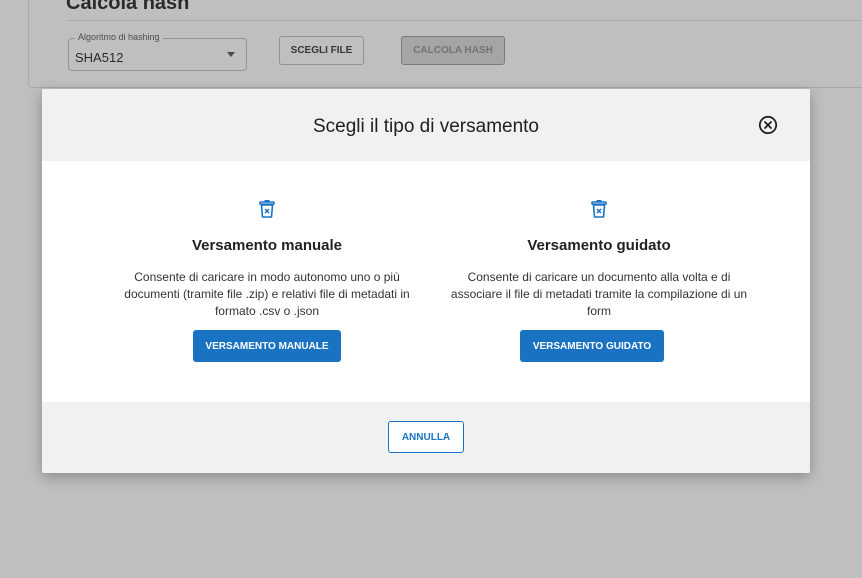 The image size is (862, 578). I want to click on dialog-footer: ANNULLA, so click(426, 437).